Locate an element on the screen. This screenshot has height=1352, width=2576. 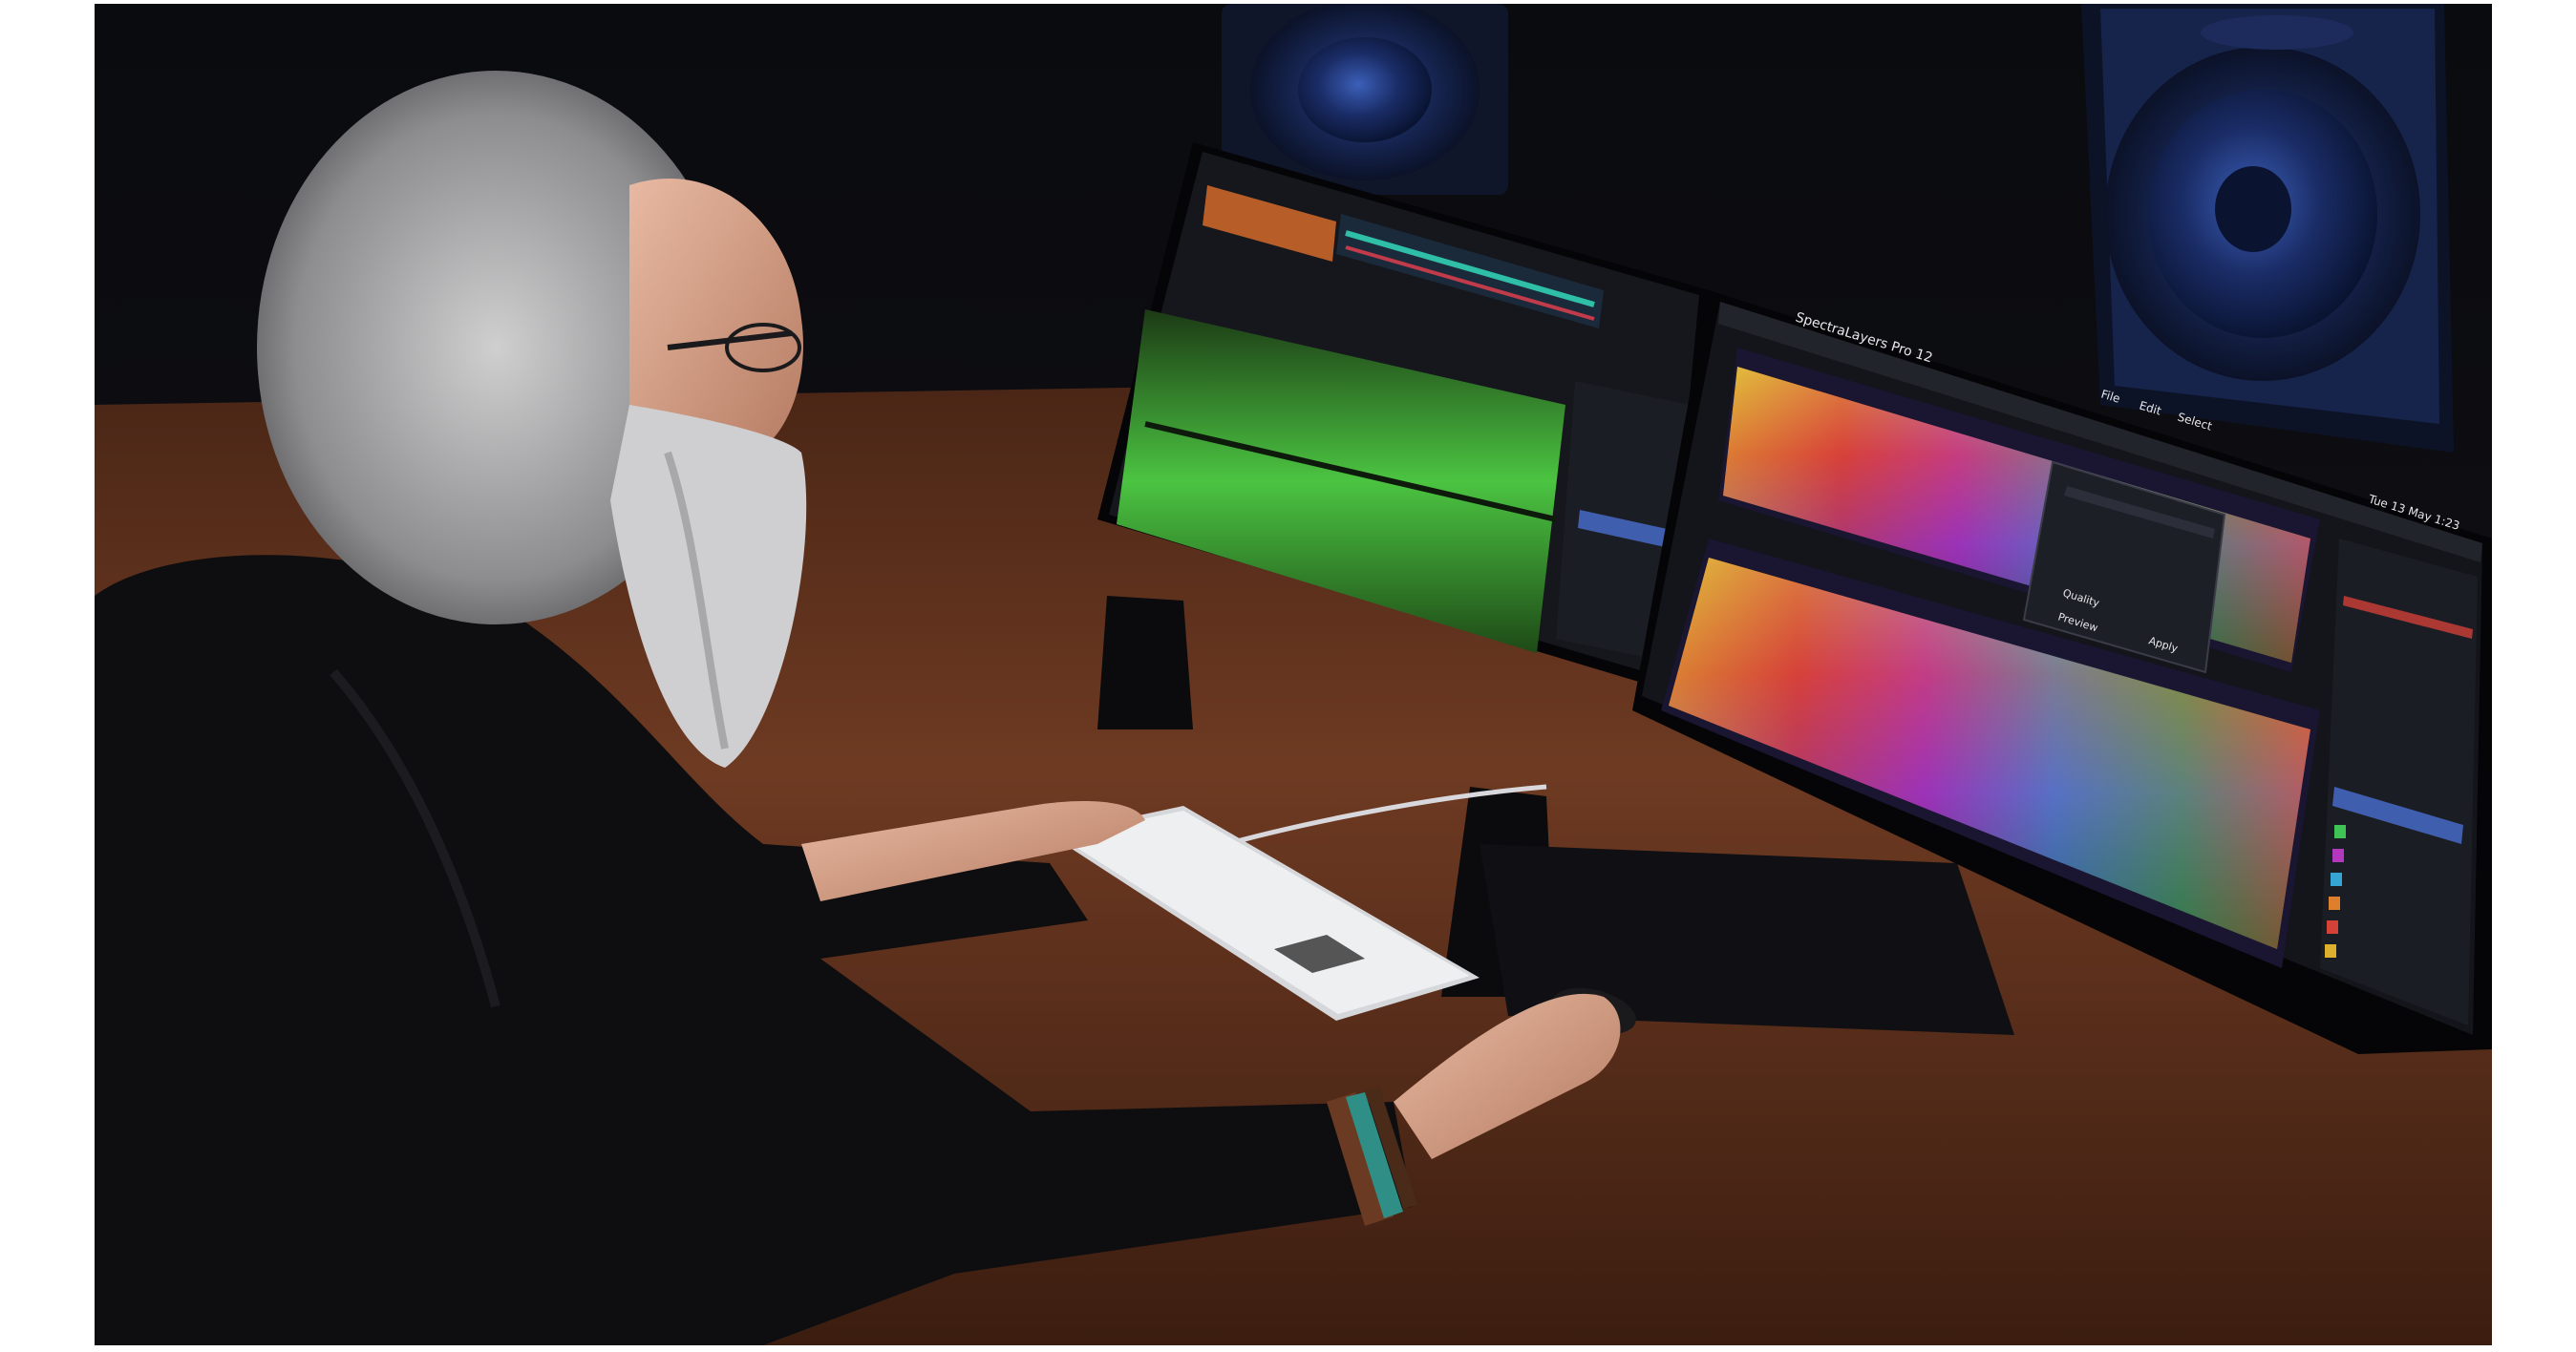
studio-speaker-right is located at coordinates (2267, 228).